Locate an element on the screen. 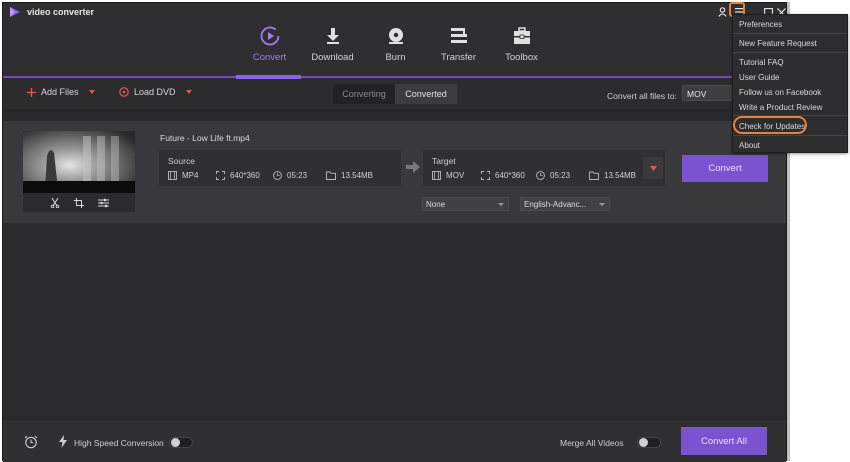 Image resolution: width=850 pixels, height=462 pixels. source-size: 13.54MB is located at coordinates (357, 175).